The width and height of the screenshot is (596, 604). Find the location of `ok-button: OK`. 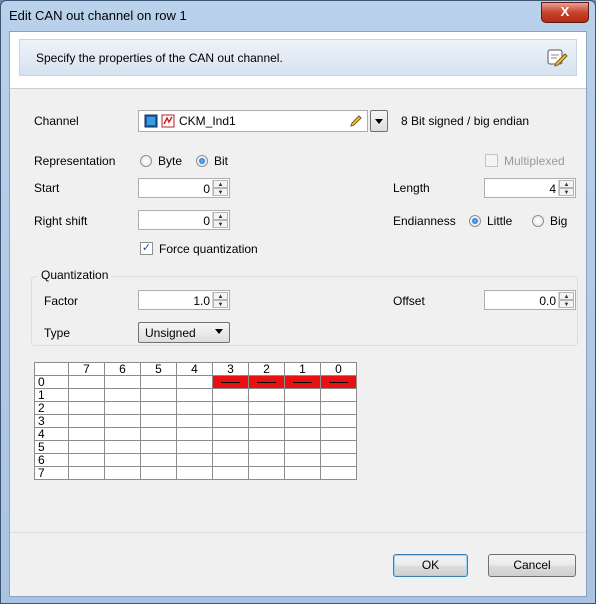

ok-button: OK is located at coordinates (430, 565).